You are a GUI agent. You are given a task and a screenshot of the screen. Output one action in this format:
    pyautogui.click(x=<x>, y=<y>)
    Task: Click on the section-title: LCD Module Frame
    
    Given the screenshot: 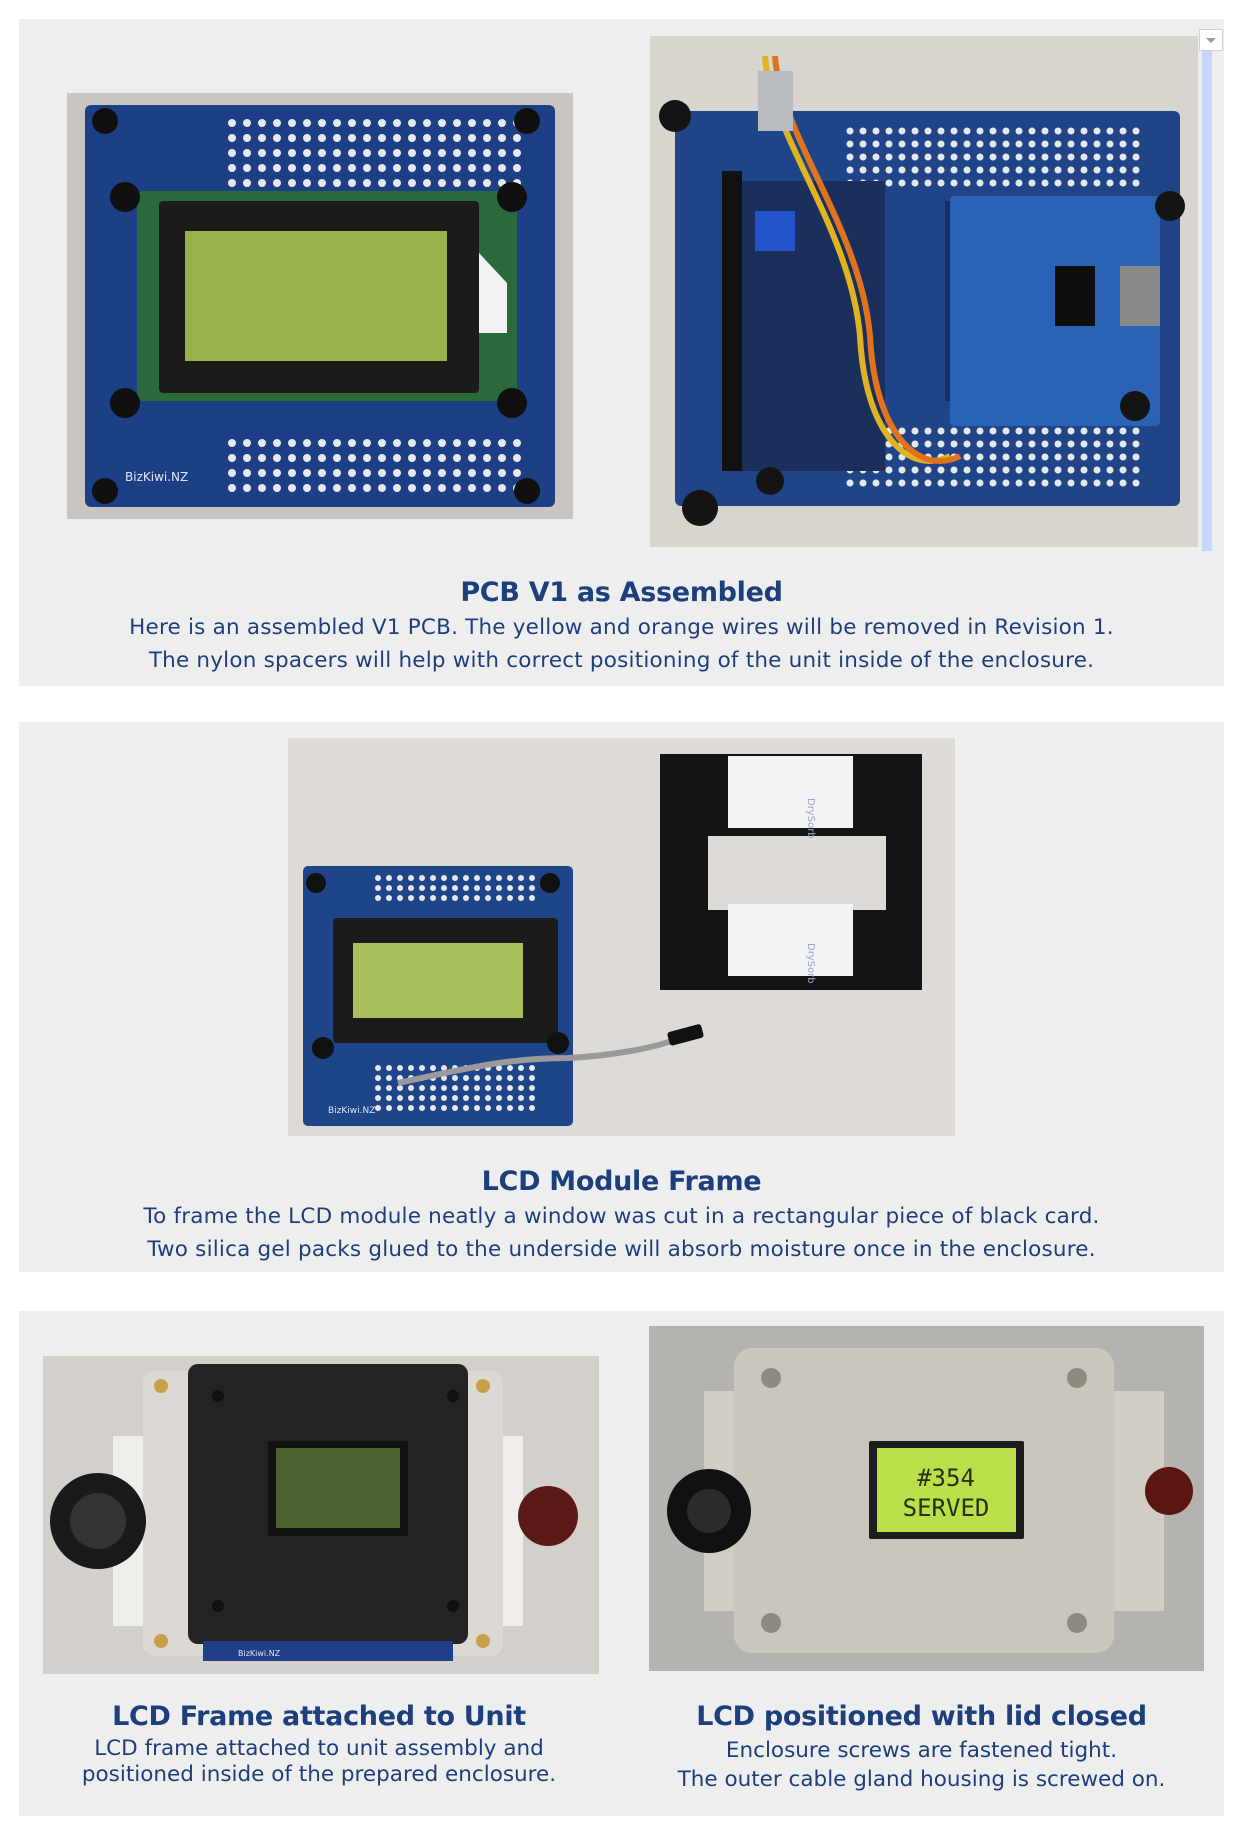 What is the action you would take?
    pyautogui.click(x=621, y=1181)
    